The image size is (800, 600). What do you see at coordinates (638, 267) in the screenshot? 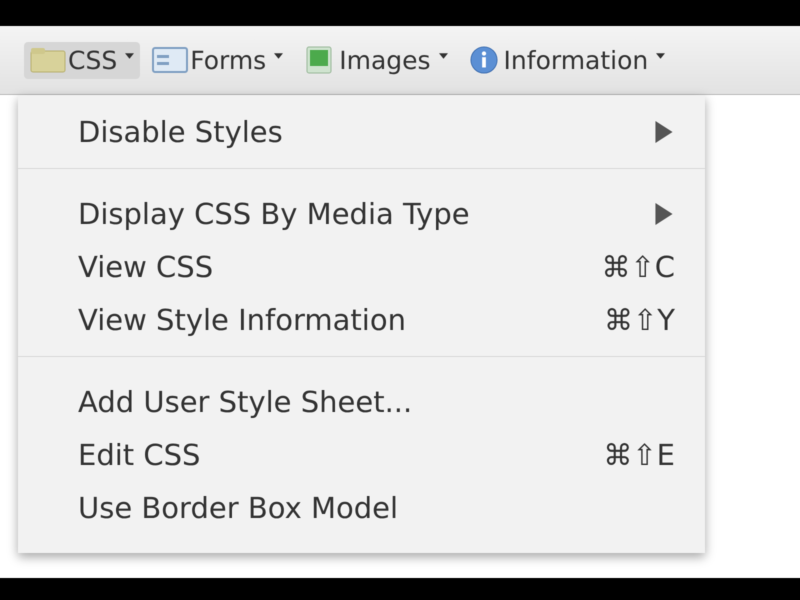
I see `shortcut-label: ⌘⇧C` at bounding box center [638, 267].